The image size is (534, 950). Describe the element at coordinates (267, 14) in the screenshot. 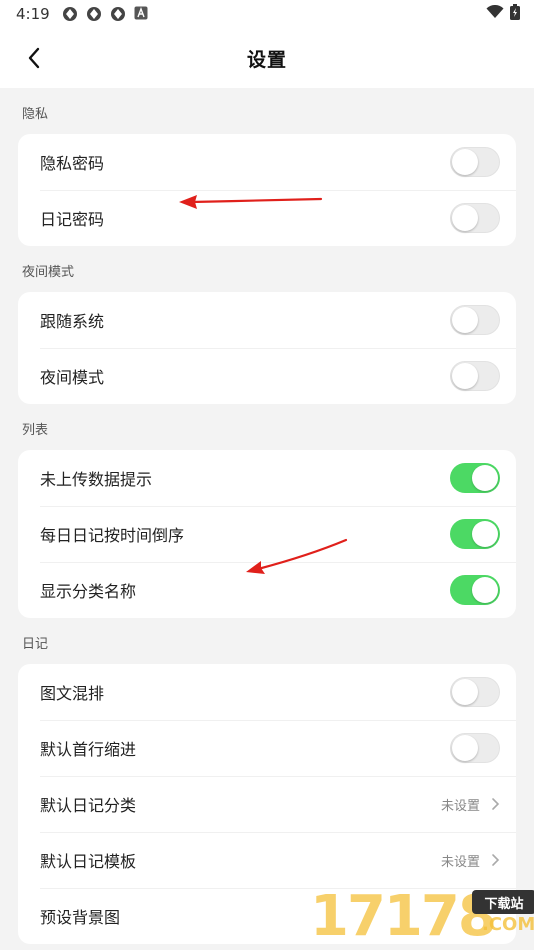

I see `status-bar: 4:19` at that location.